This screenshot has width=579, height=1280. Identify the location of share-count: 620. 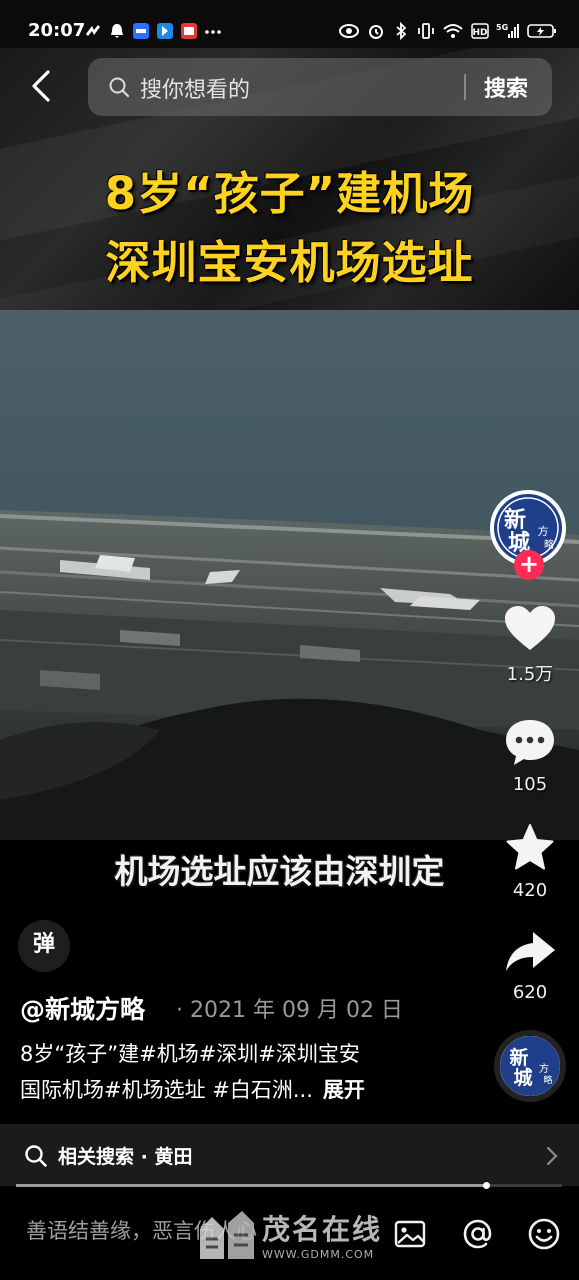
(530, 992).